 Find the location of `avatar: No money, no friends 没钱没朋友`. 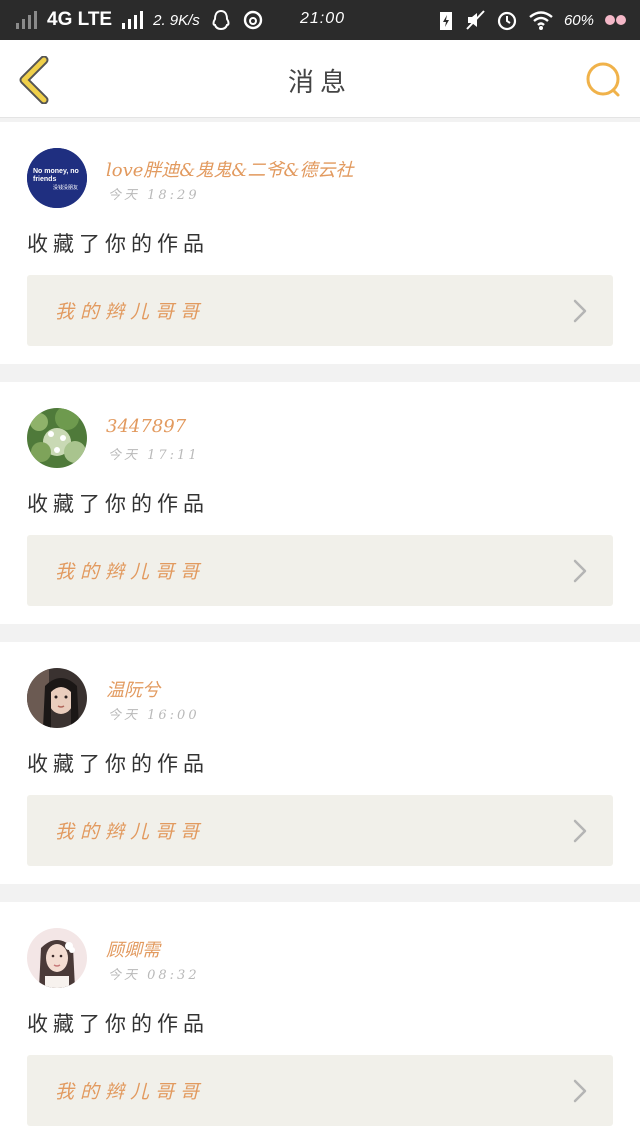

avatar: No money, no friends 没钱没朋友 is located at coordinates (57, 178).